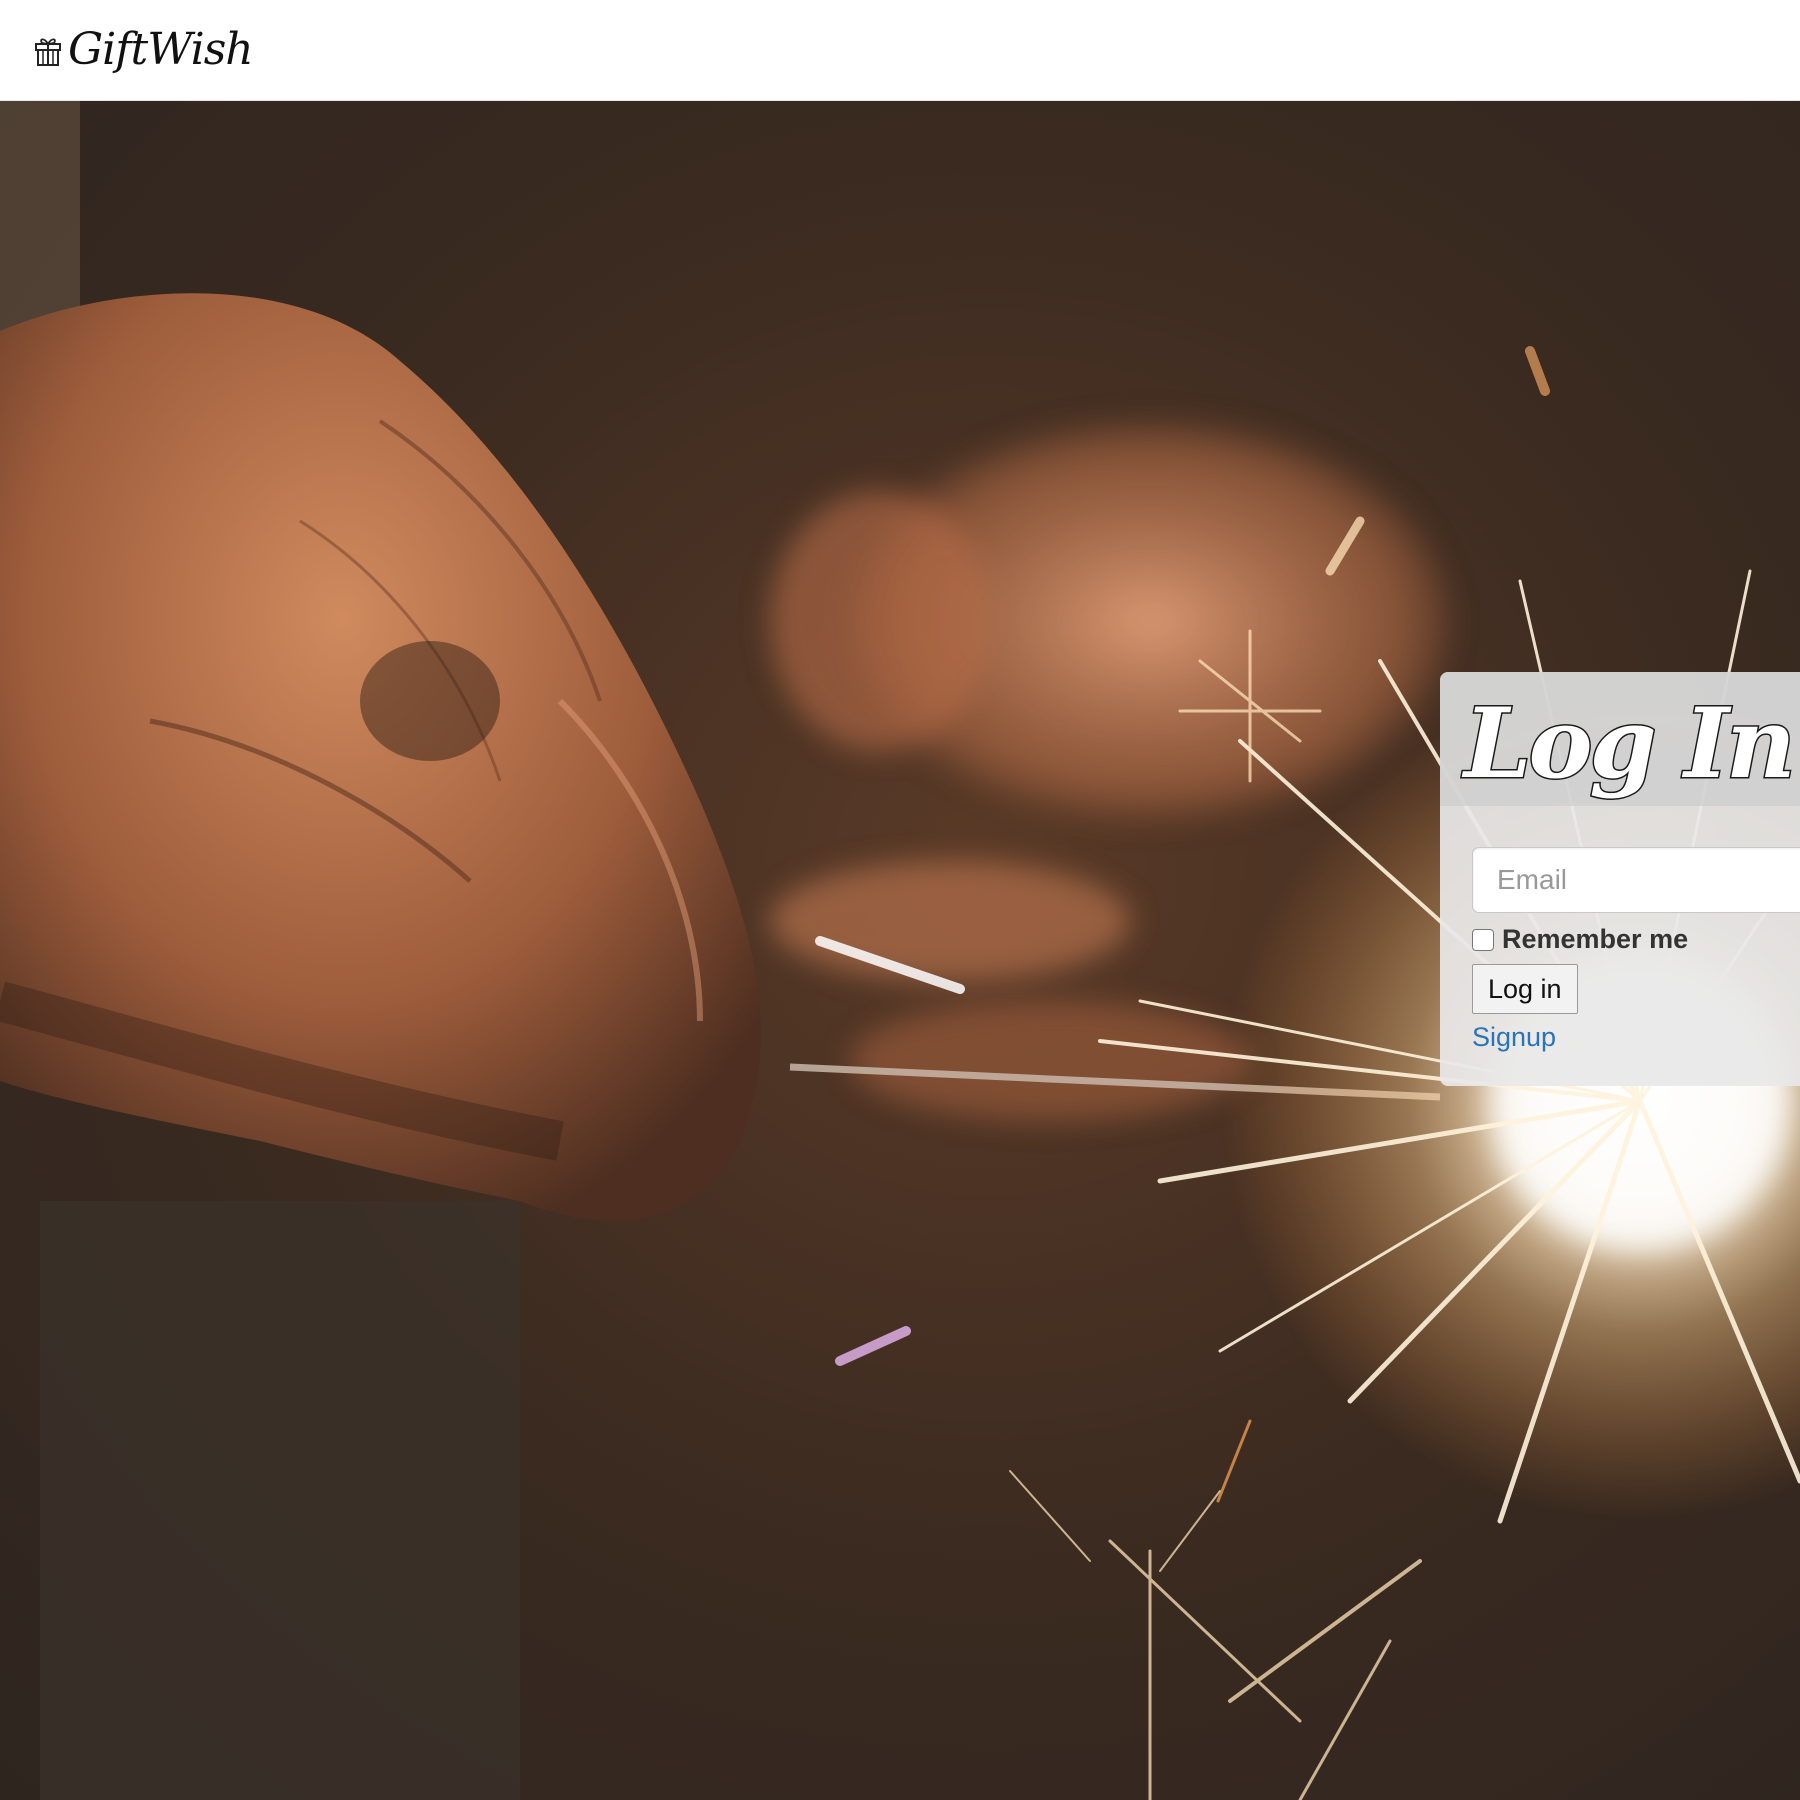  Describe the element at coordinates (1630, 743) in the screenshot. I see `login-title: Log In` at that location.